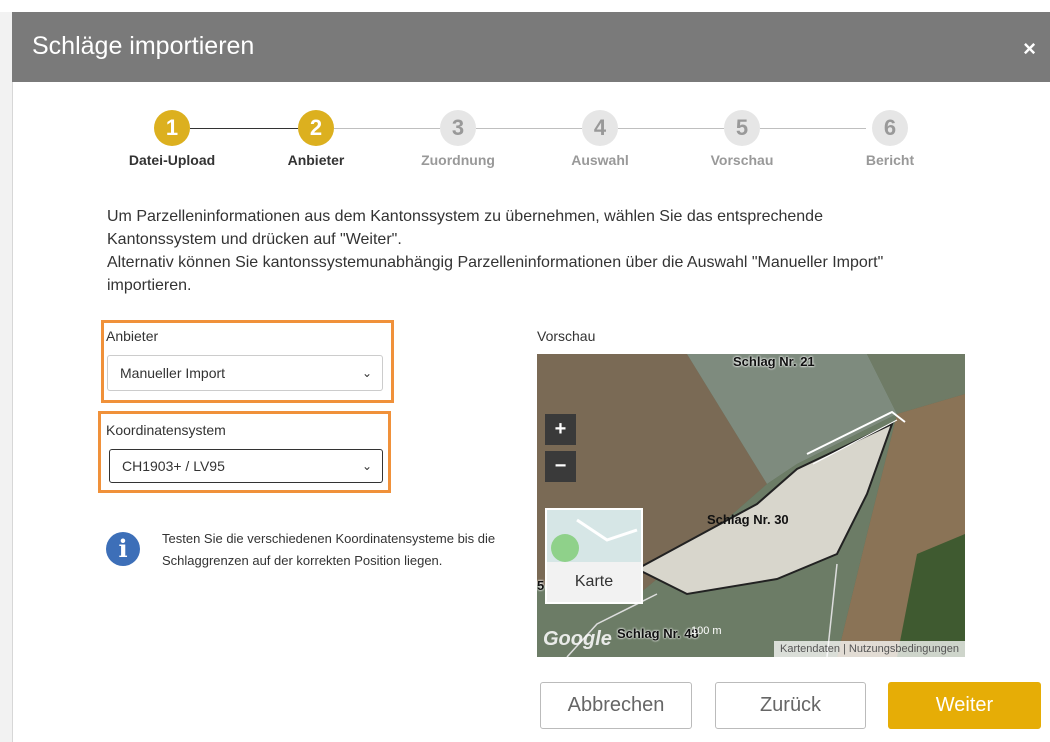 The width and height of the screenshot is (1050, 742). What do you see at coordinates (132, 336) in the screenshot?
I see `provider-label: Anbieter` at bounding box center [132, 336].